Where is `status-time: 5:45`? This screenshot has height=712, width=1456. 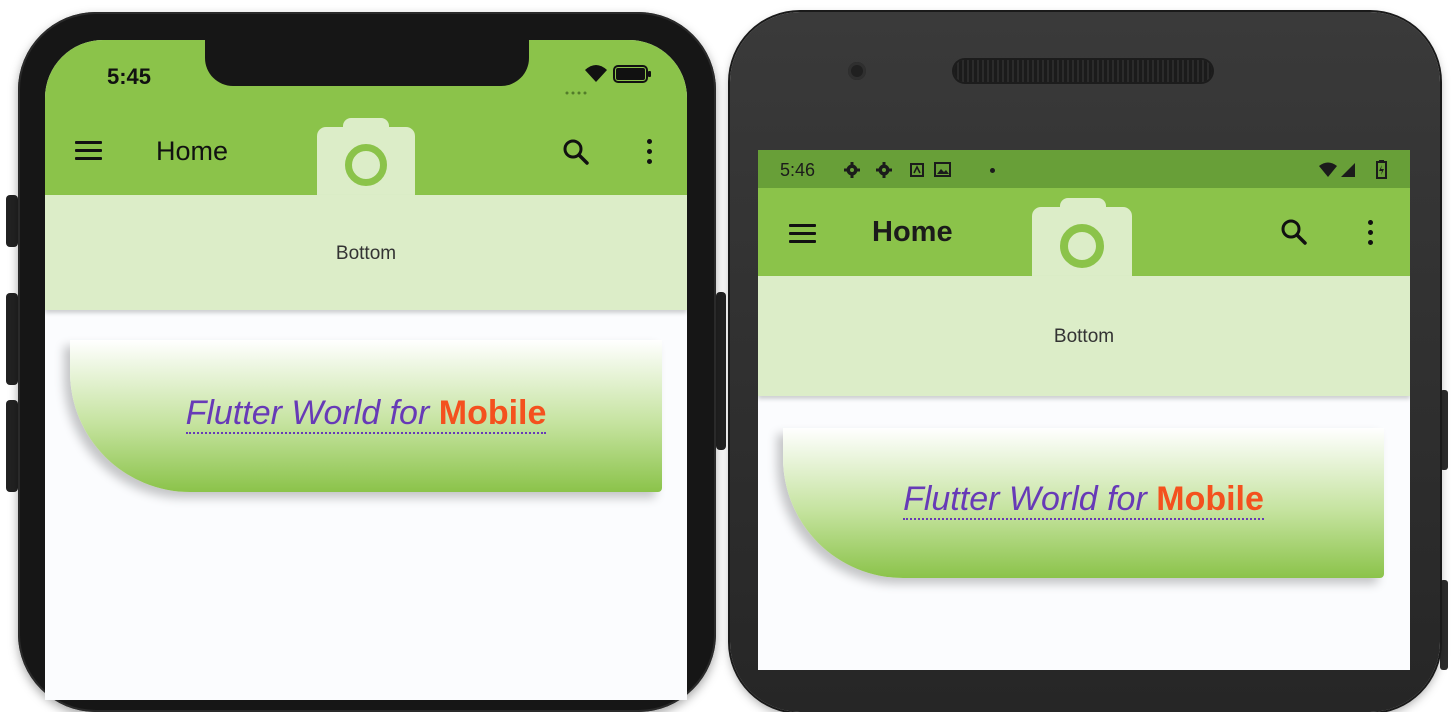
status-time: 5:45 is located at coordinates (129, 76).